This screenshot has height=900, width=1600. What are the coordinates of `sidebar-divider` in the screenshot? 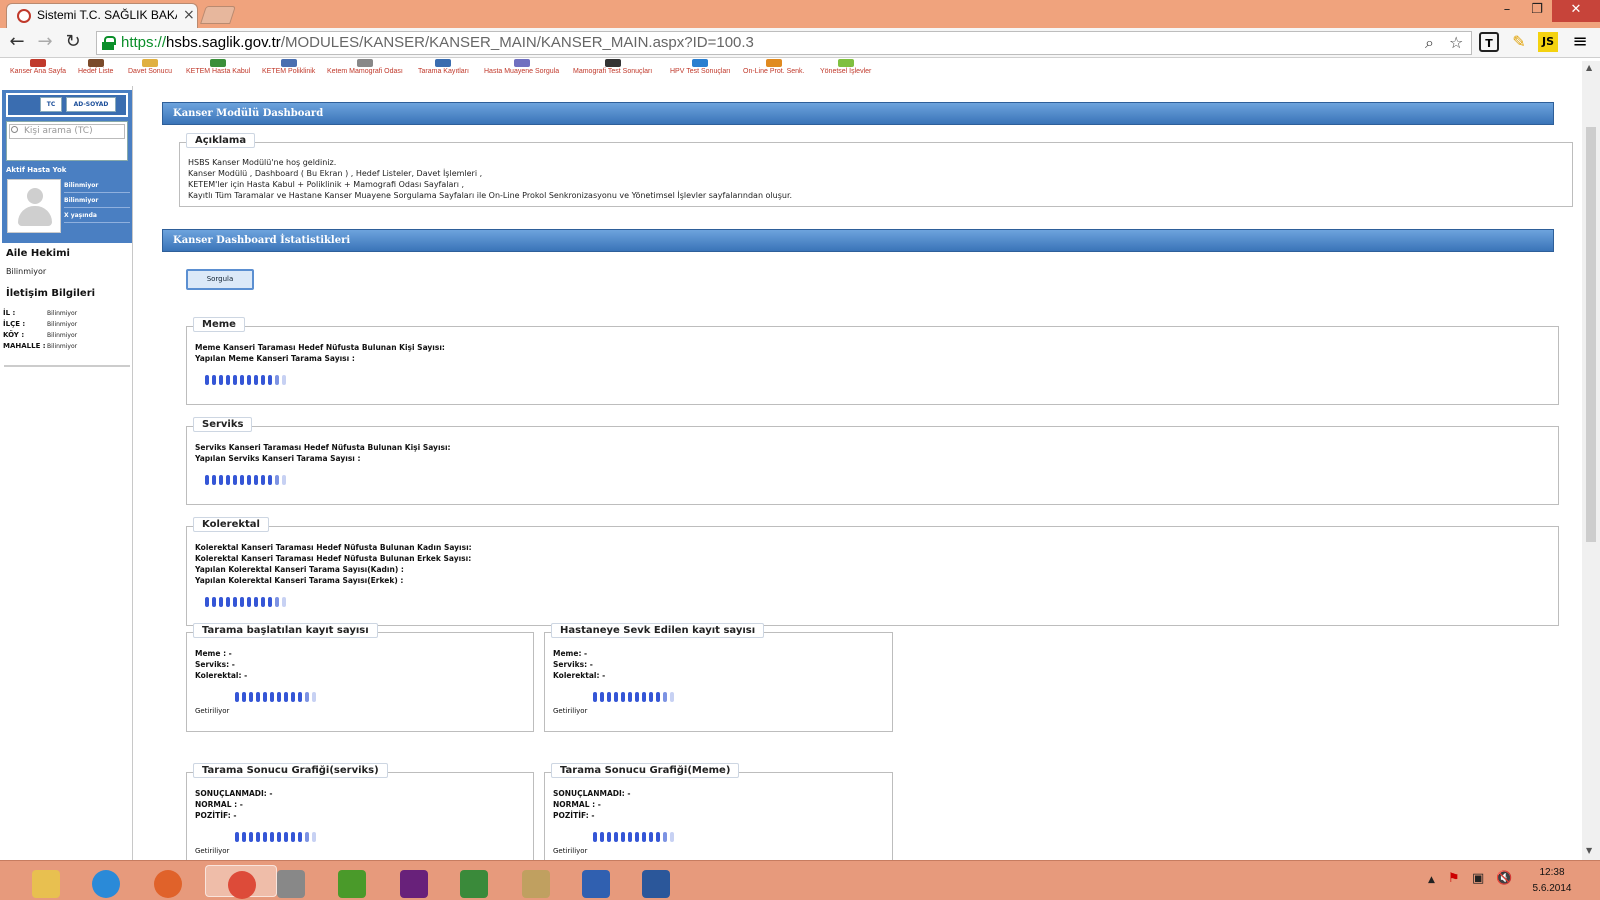 It's located at (67, 366).